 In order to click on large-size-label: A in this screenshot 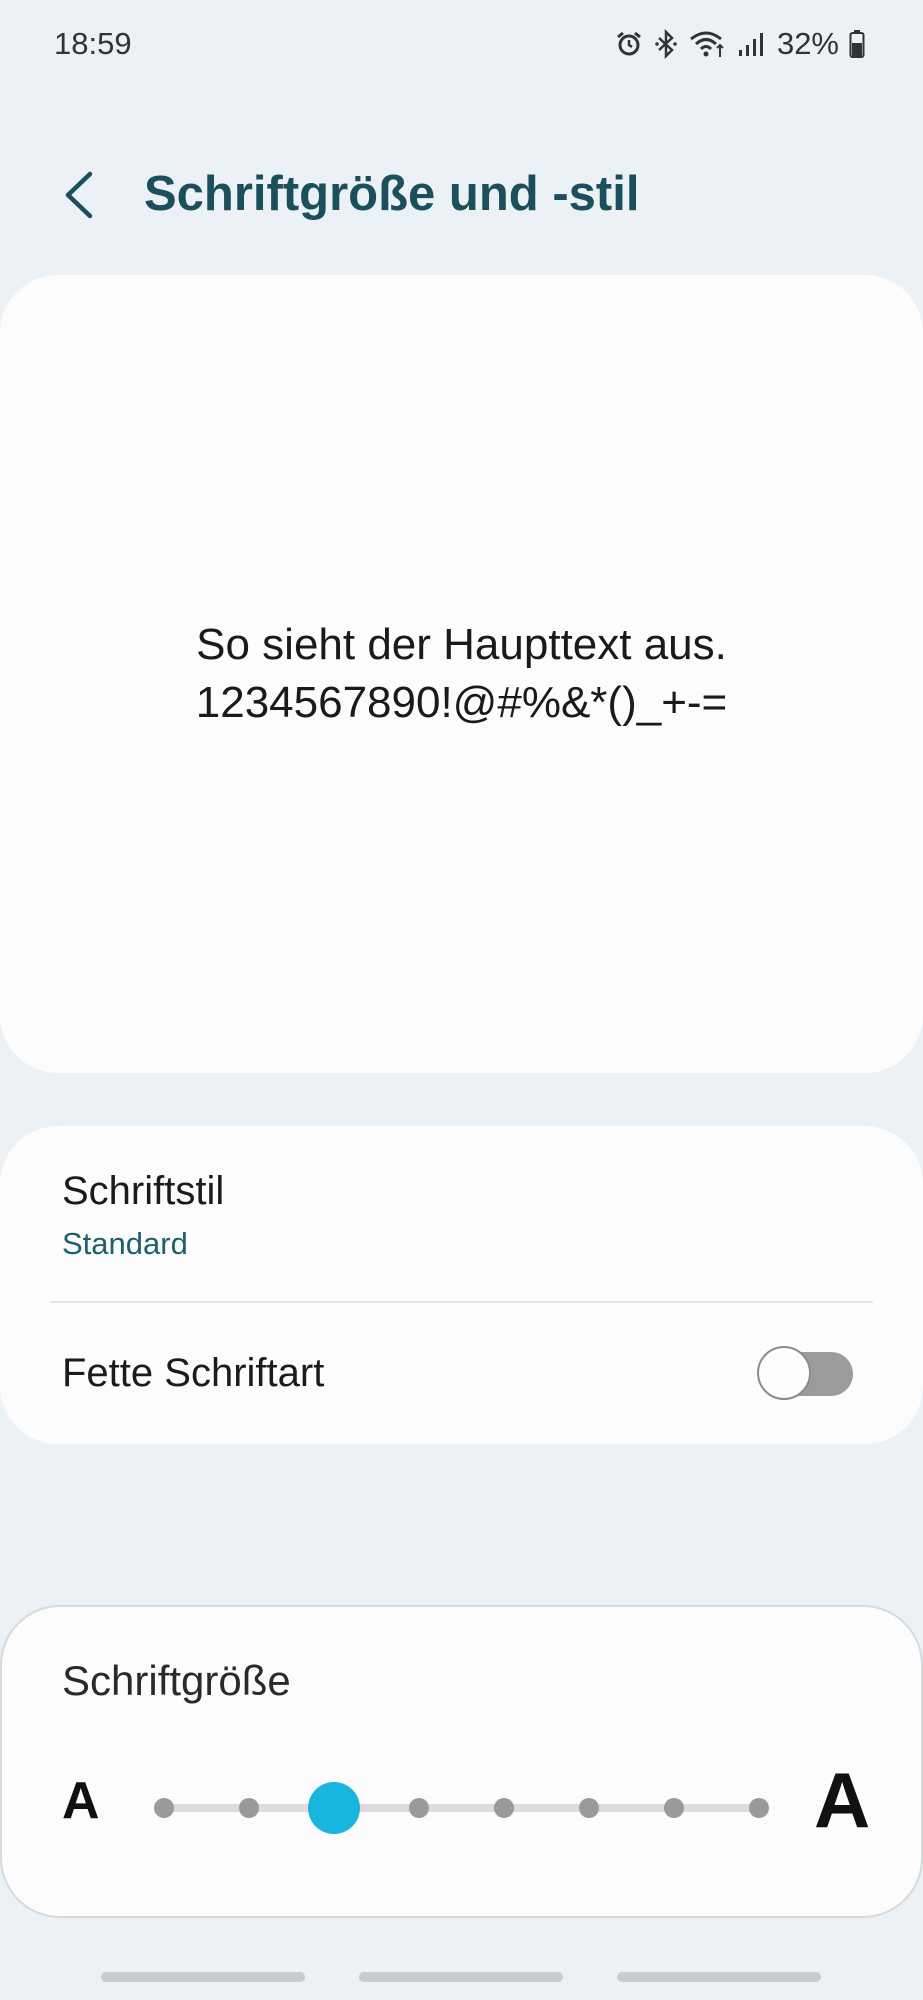, I will do `click(842, 1800)`.